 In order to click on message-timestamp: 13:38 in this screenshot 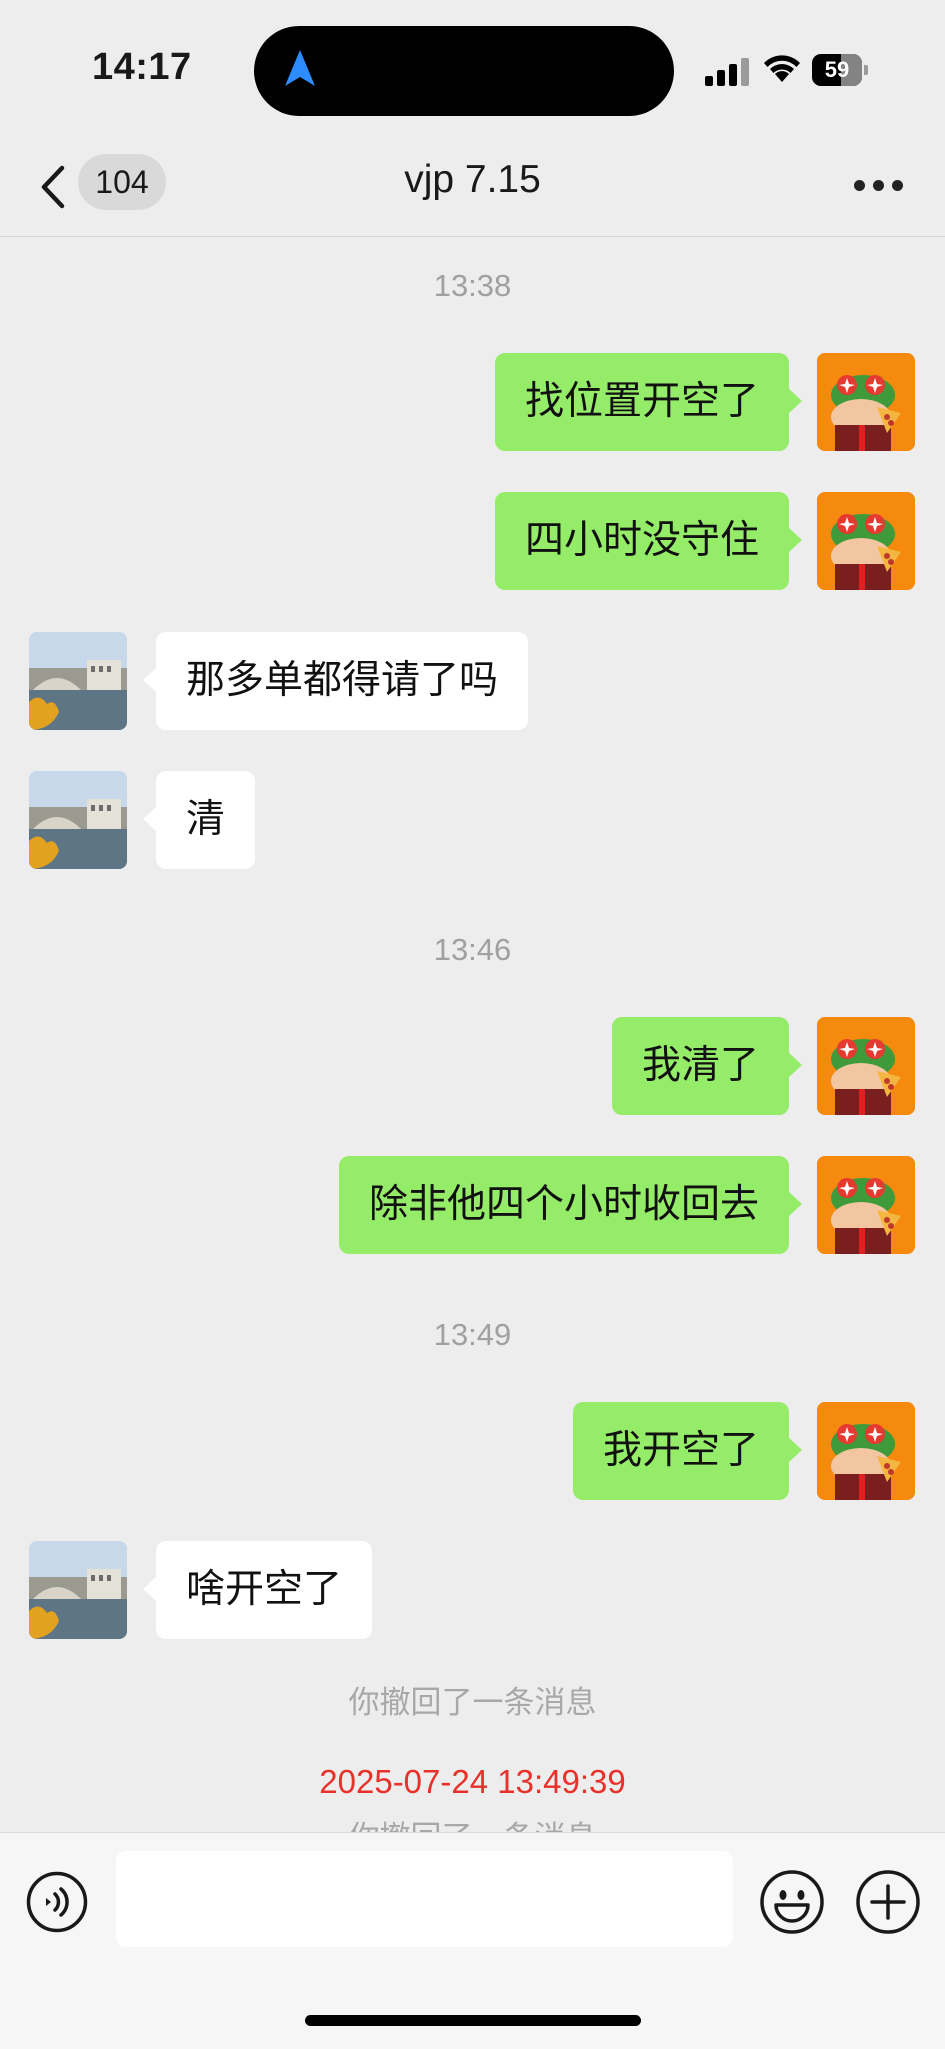, I will do `click(472, 285)`.